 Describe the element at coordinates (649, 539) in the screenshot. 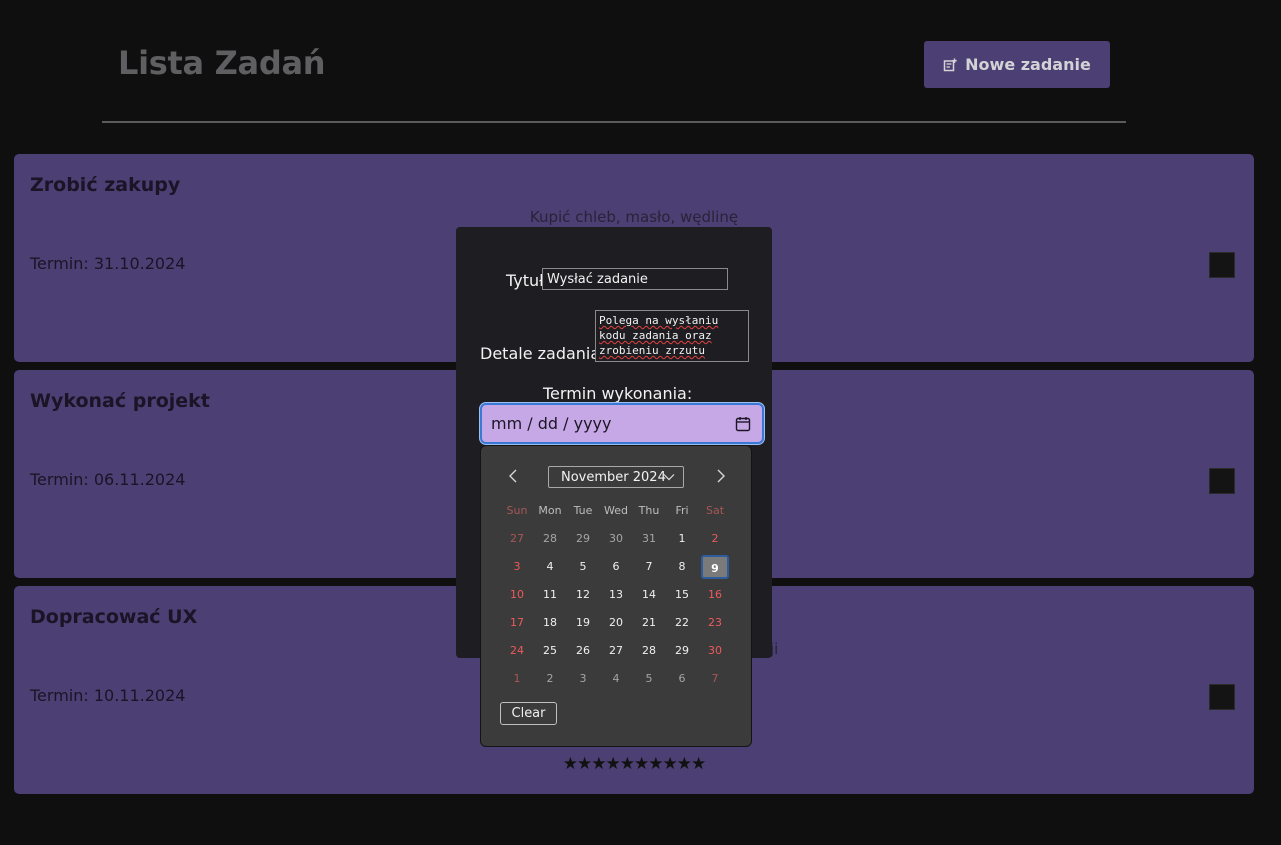

I see `calendar-day: 31` at that location.